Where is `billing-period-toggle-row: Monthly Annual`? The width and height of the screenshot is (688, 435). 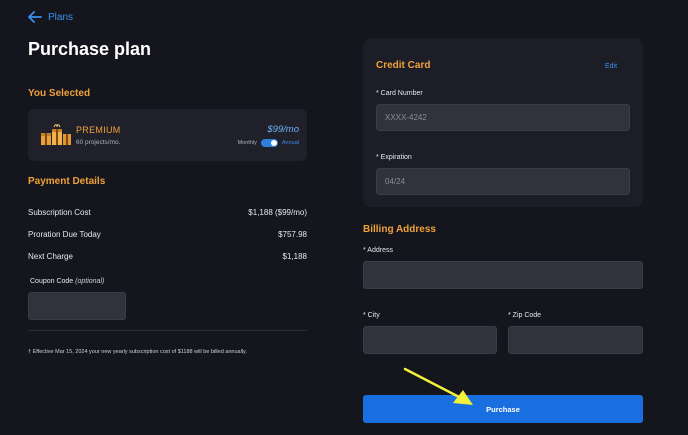
billing-period-toggle-row: Monthly Annual is located at coordinates (268, 143).